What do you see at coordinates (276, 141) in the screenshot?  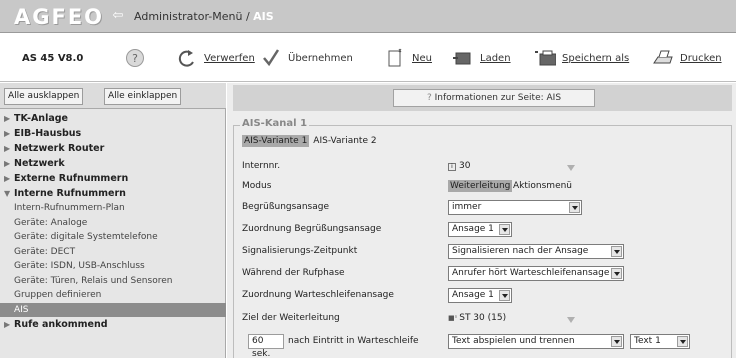 I see `tab-ais-variante-1: AIS-Variante 1` at bounding box center [276, 141].